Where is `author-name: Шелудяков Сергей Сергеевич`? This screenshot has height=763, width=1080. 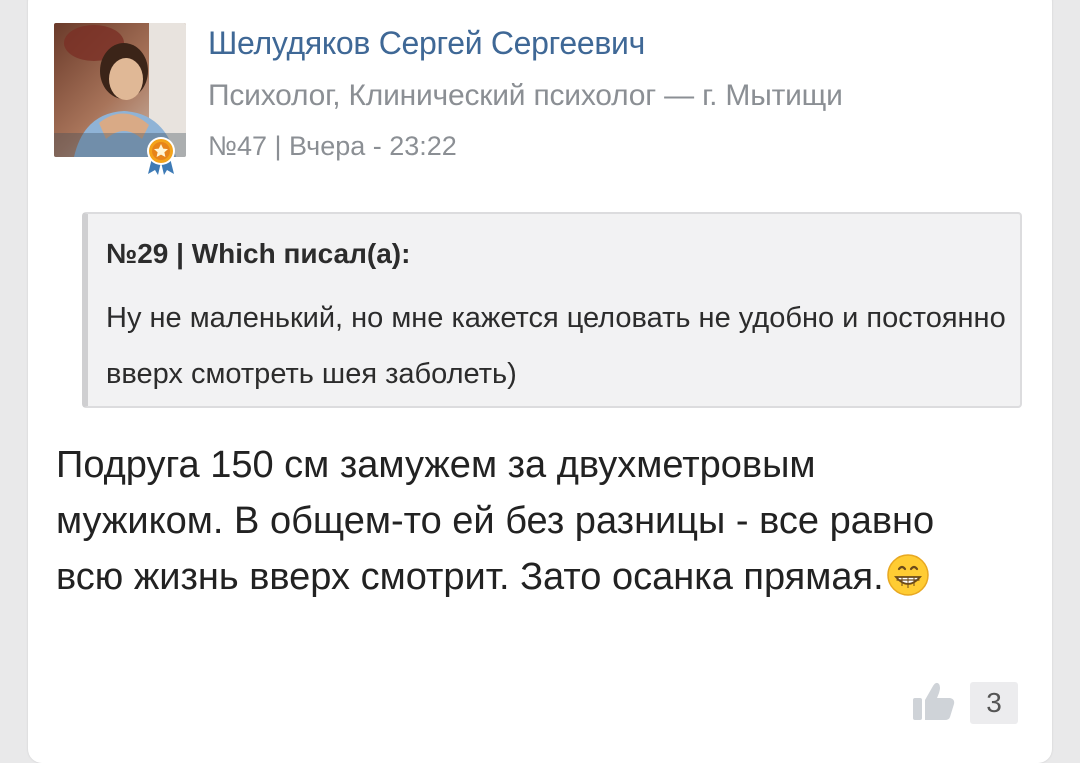 author-name: Шелудяков Сергей Сергеевич is located at coordinates (426, 43).